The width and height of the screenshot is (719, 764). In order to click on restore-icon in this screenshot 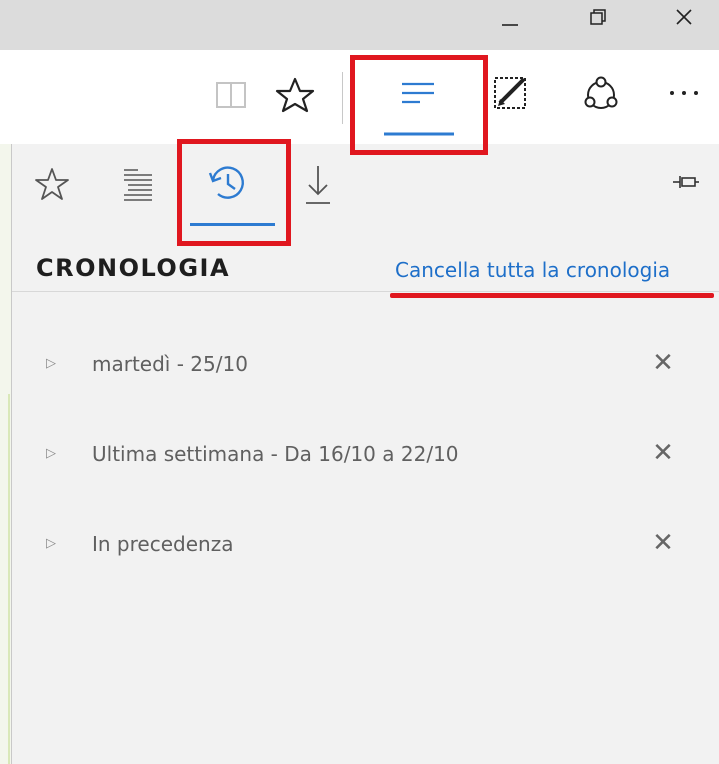, I will do `click(598, 17)`.